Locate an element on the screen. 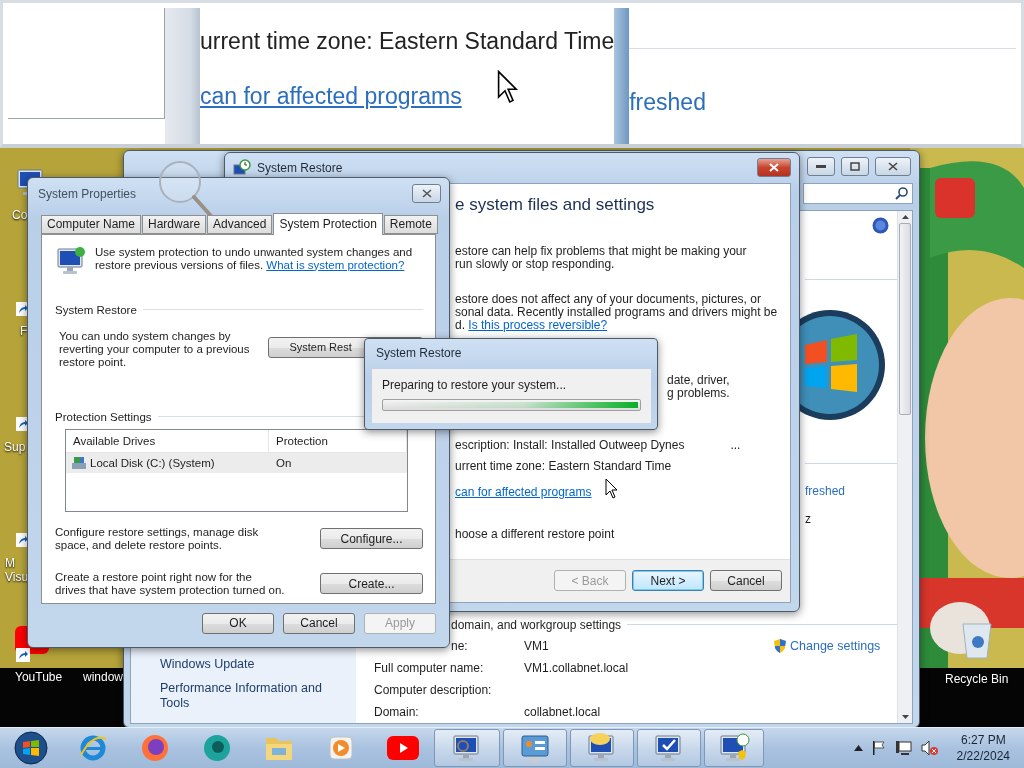  search-field is located at coordinates (858, 193).